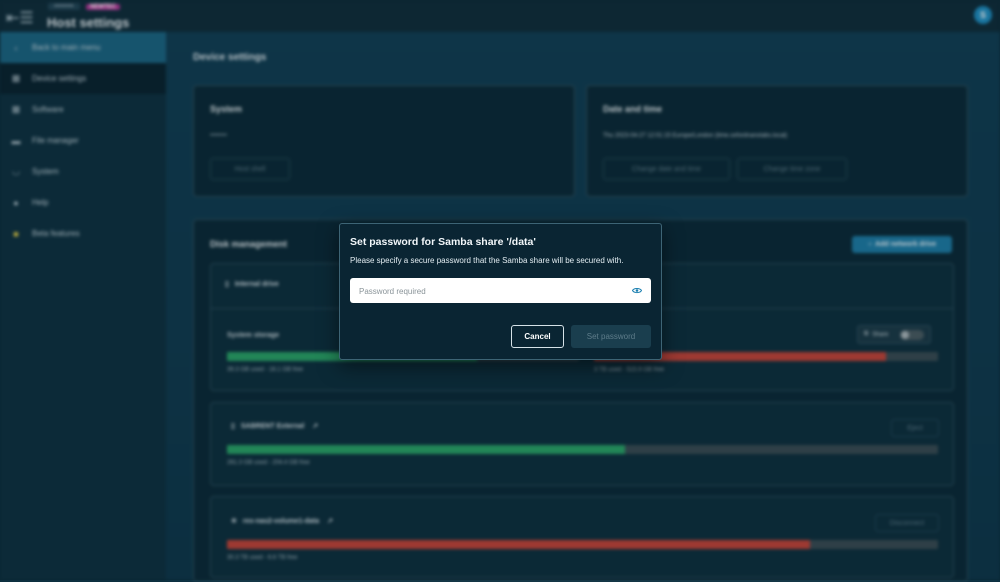 The width and height of the screenshot is (1000, 582). Describe the element at coordinates (637, 290) in the screenshot. I see `eye-icon` at that location.